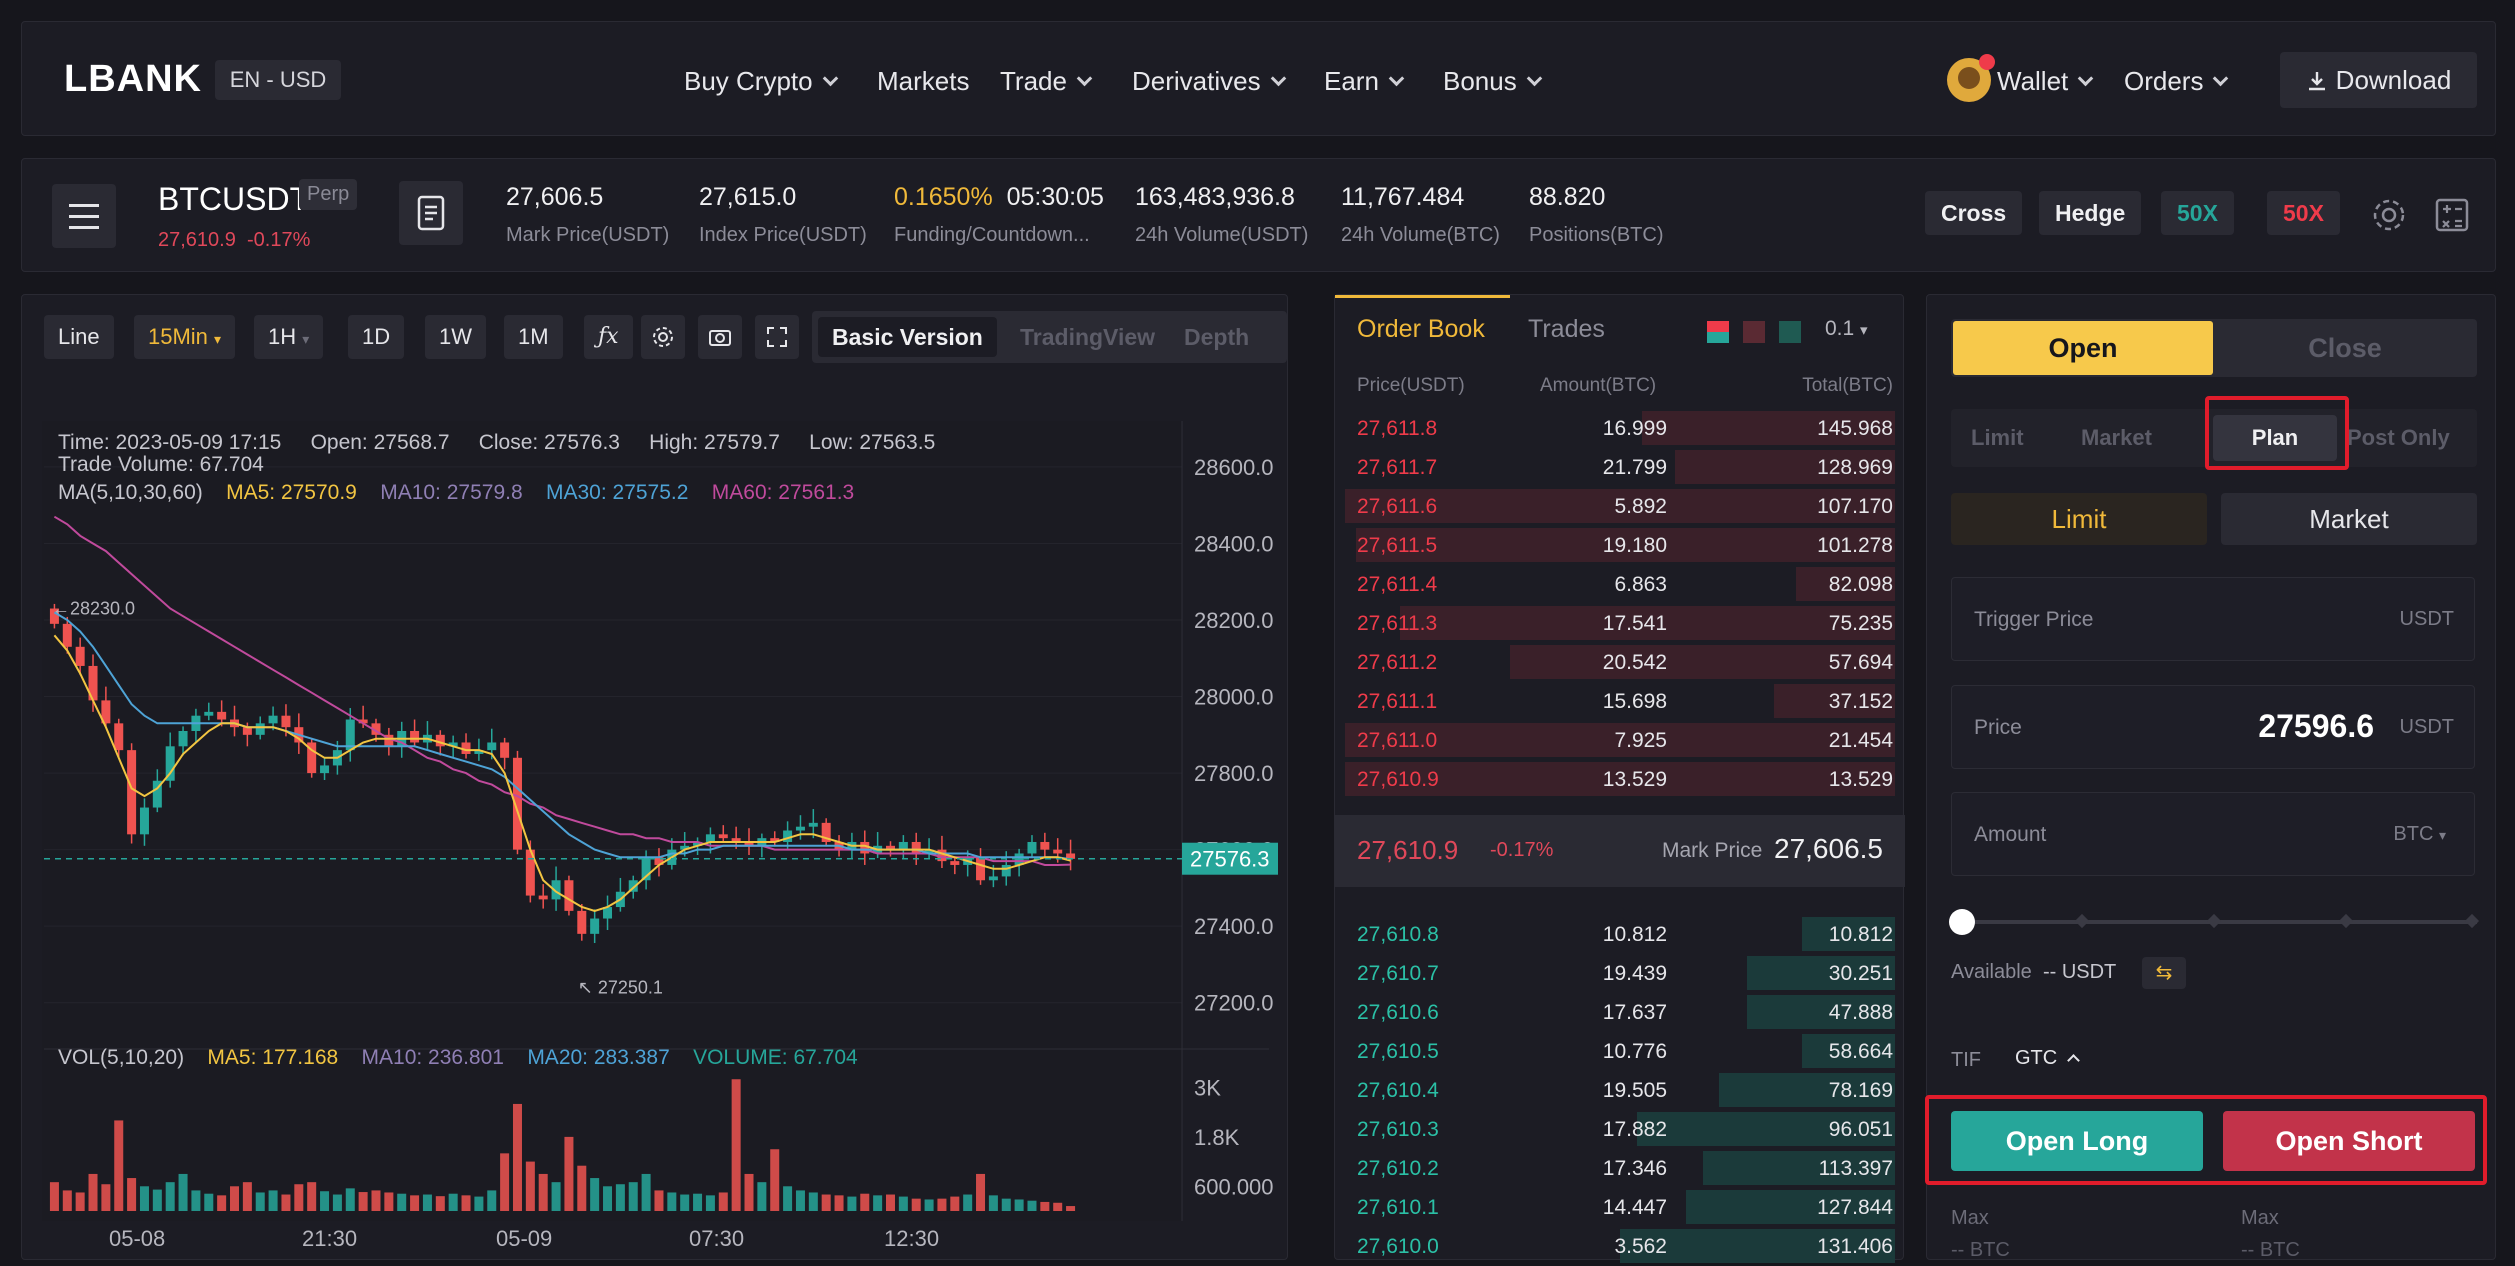 The height and width of the screenshot is (1266, 2515). I want to click on precision-selector: 0.1 ▾, so click(1846, 329).